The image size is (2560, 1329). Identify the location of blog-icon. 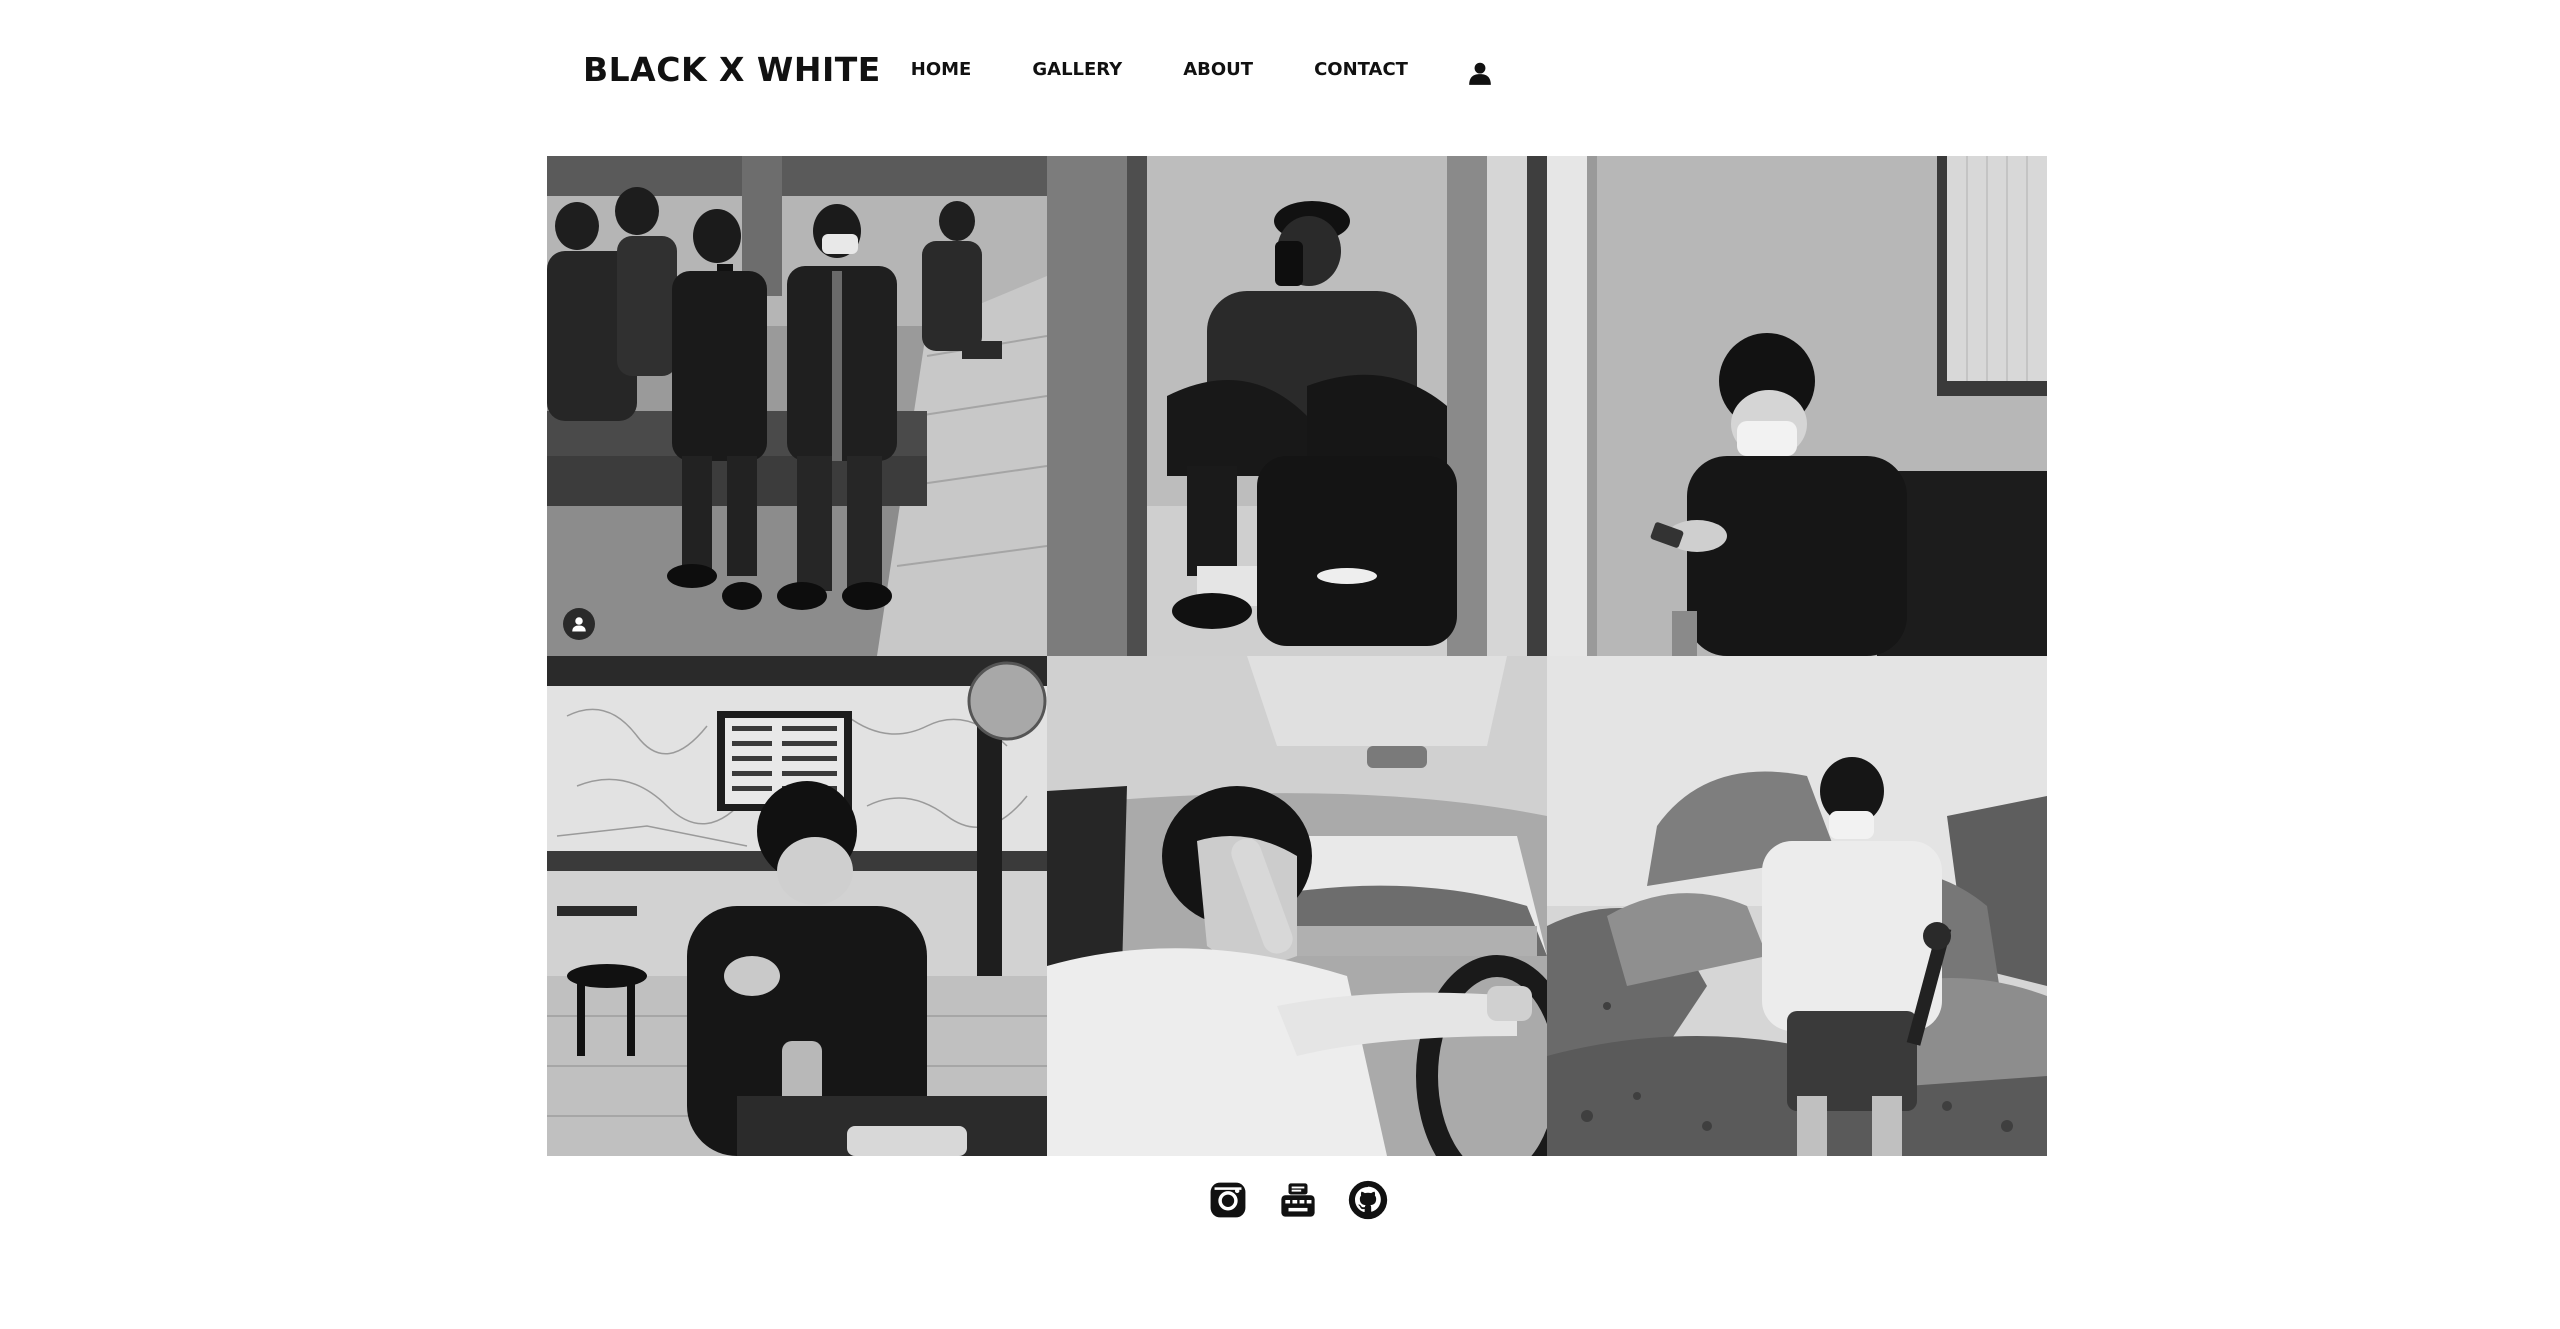
(1298, 1200).